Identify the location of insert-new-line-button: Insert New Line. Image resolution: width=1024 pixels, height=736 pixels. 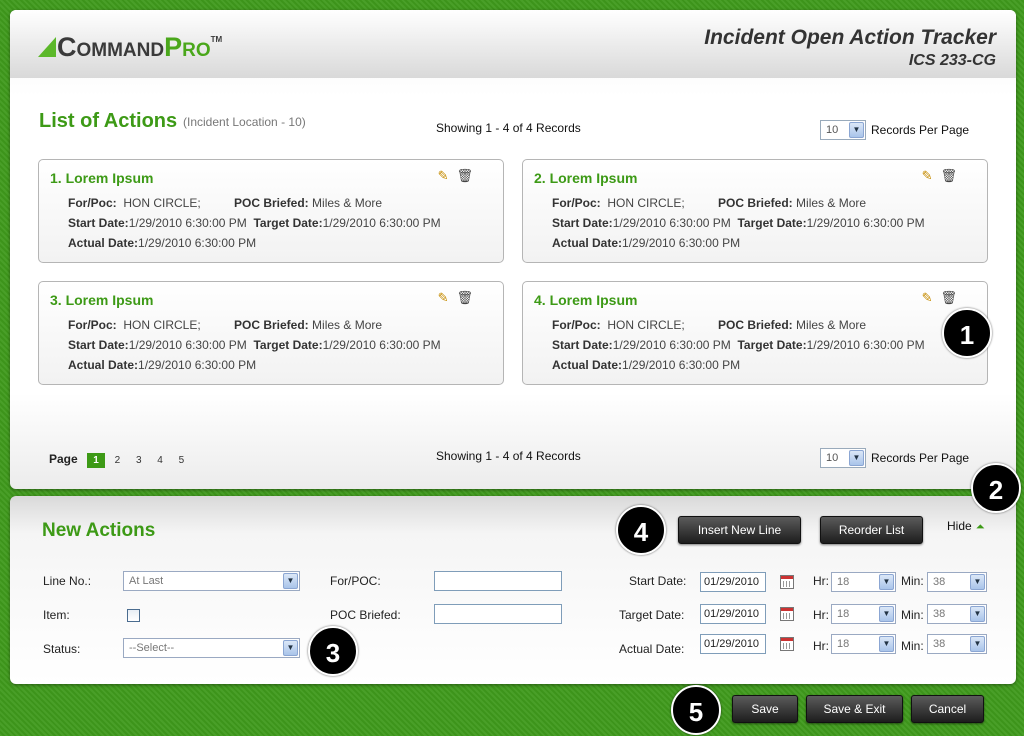
(739, 530).